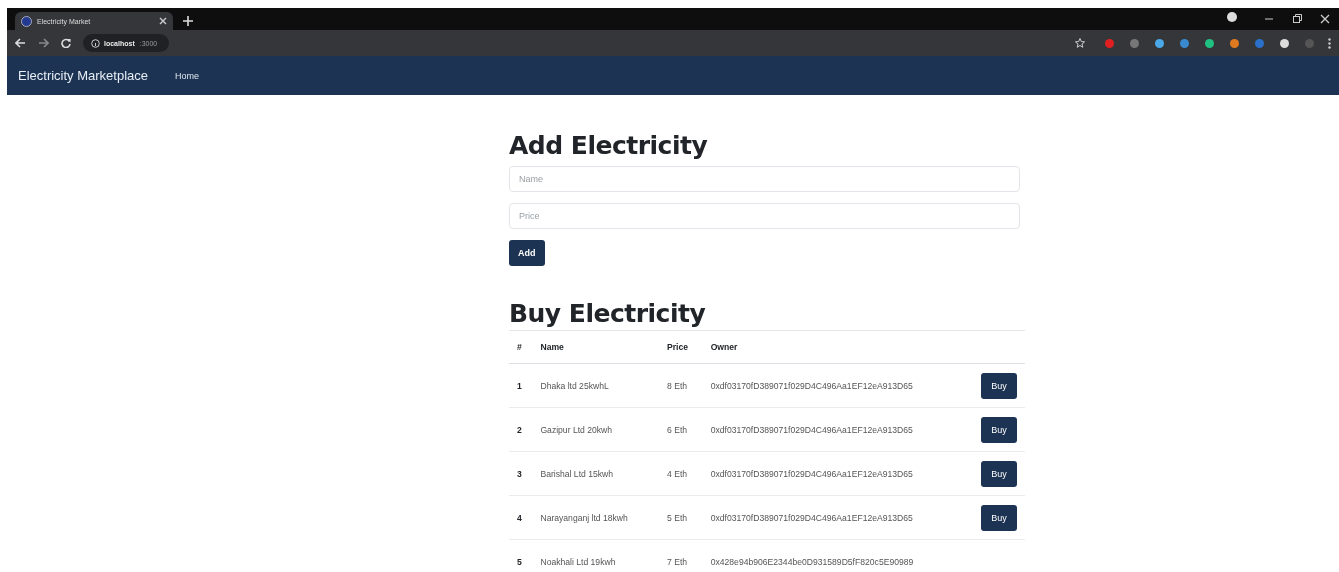 The height and width of the screenshot is (572, 1339). I want to click on plus-icon, so click(188, 21).